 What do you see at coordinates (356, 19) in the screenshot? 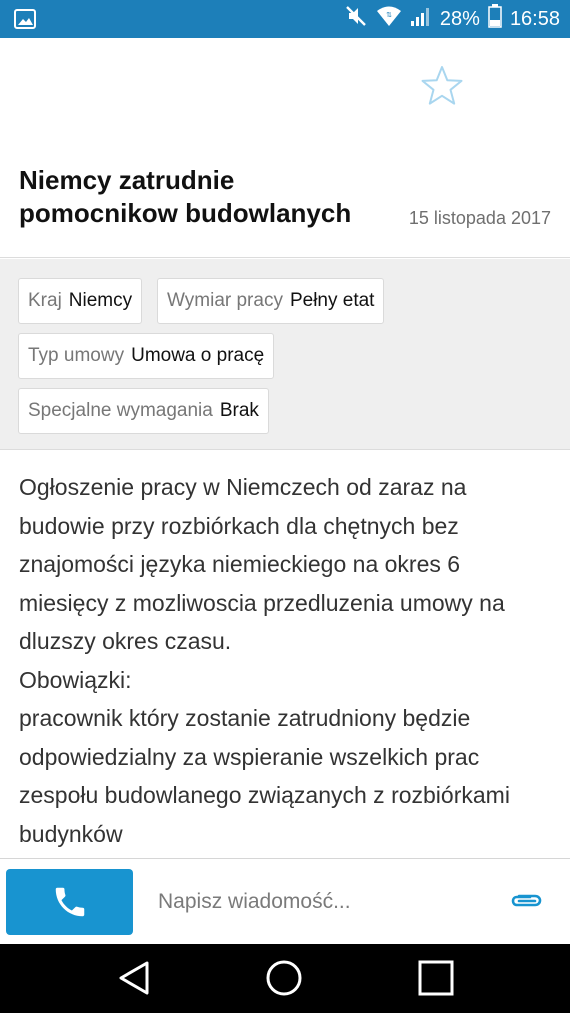
I see `mute-icon` at bounding box center [356, 19].